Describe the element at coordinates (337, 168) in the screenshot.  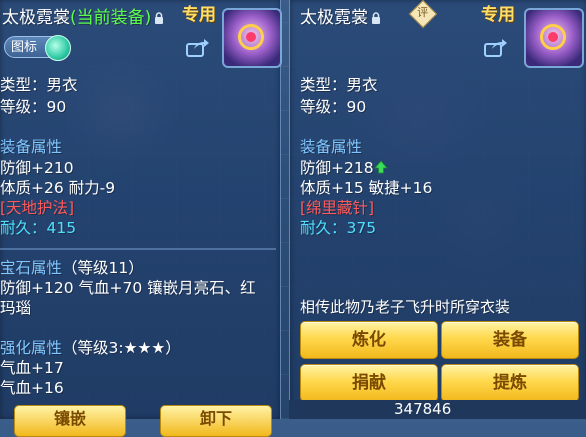
I see `defense-stat: 防御+218` at that location.